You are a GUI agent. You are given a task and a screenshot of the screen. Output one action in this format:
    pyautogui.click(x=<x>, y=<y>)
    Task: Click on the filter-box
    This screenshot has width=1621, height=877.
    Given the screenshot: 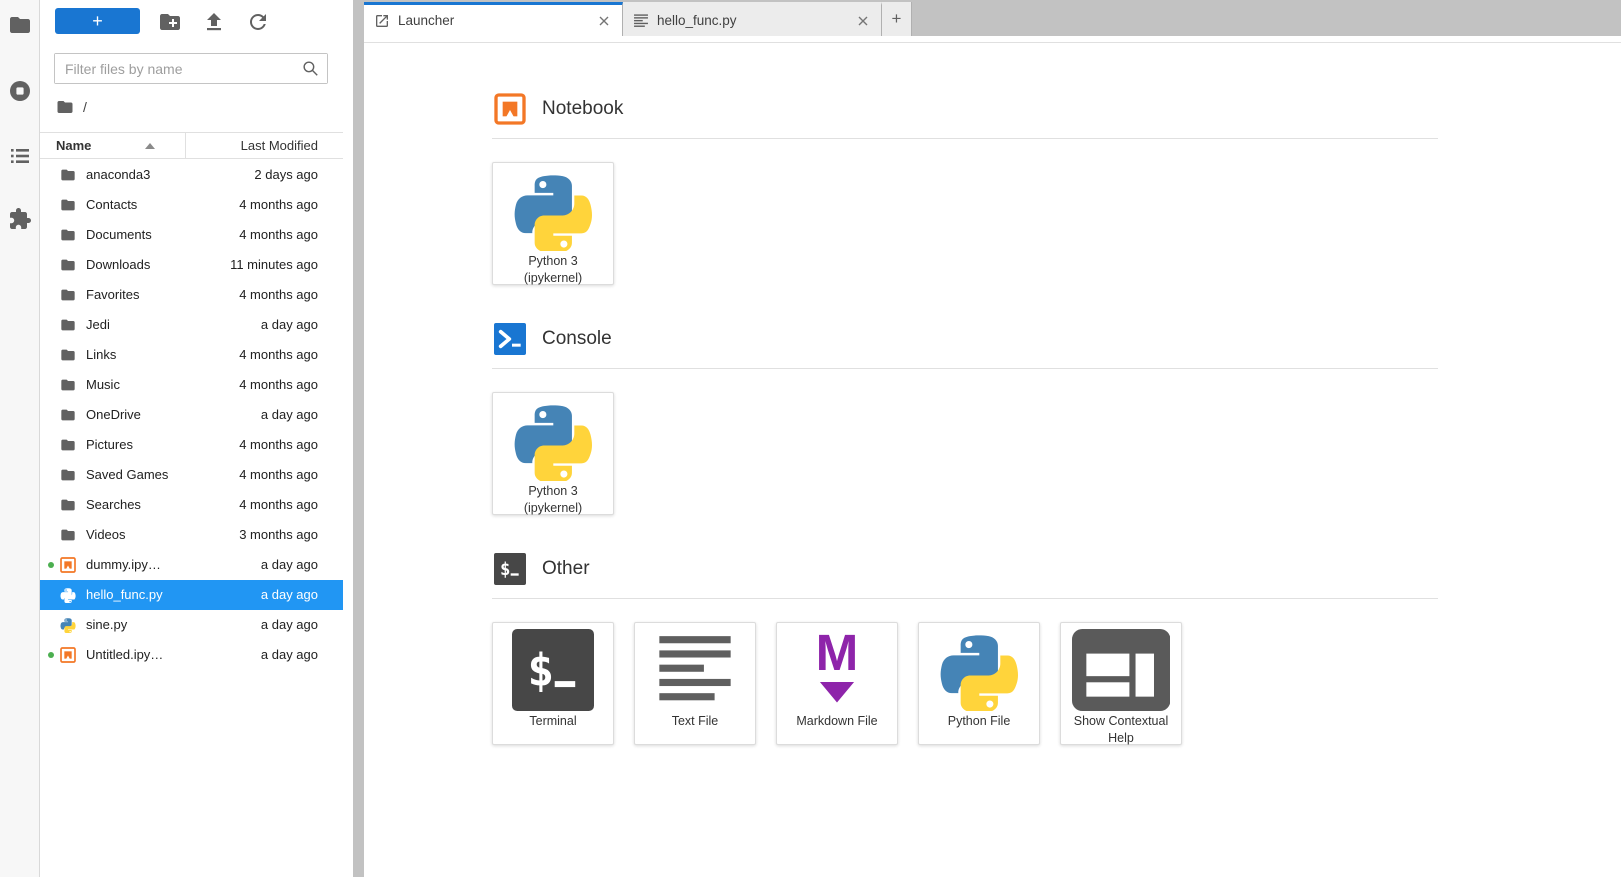 What is the action you would take?
    pyautogui.click(x=191, y=68)
    